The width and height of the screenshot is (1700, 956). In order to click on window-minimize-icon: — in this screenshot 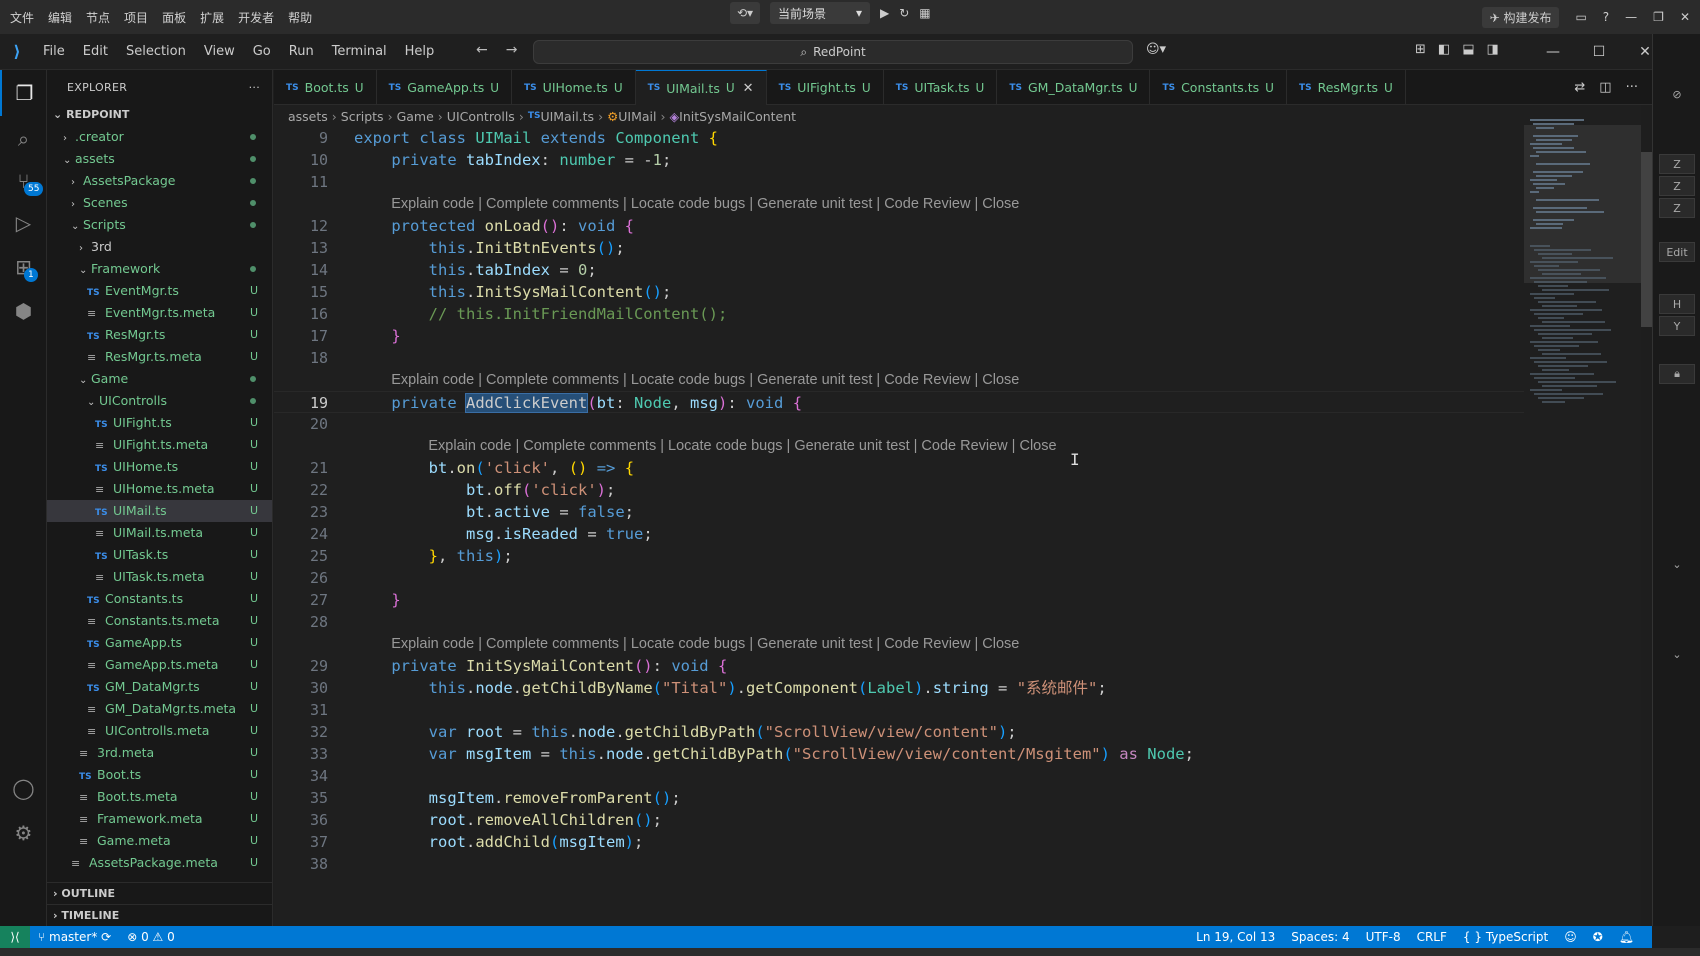, I will do `click(1553, 52)`.